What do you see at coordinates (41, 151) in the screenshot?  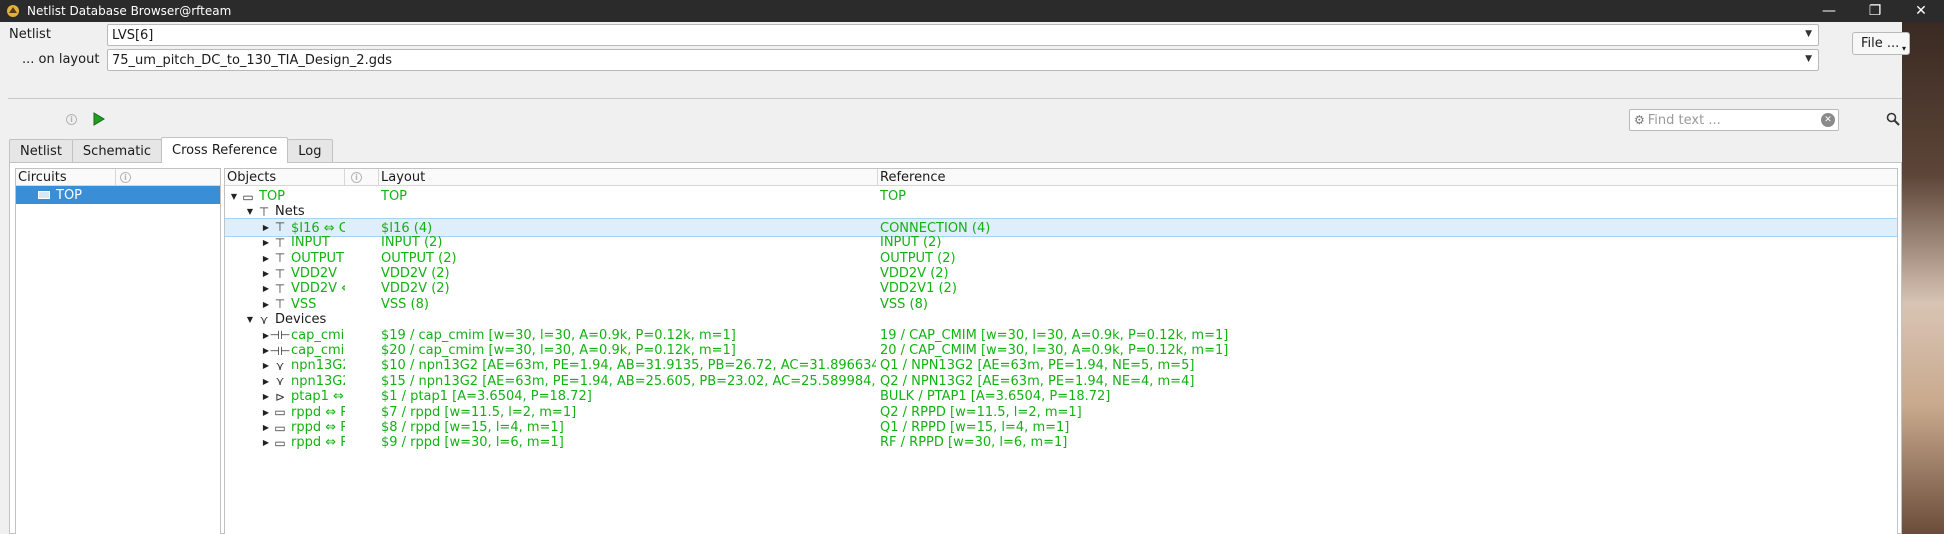 I see `tab-netlist: Netlist` at bounding box center [41, 151].